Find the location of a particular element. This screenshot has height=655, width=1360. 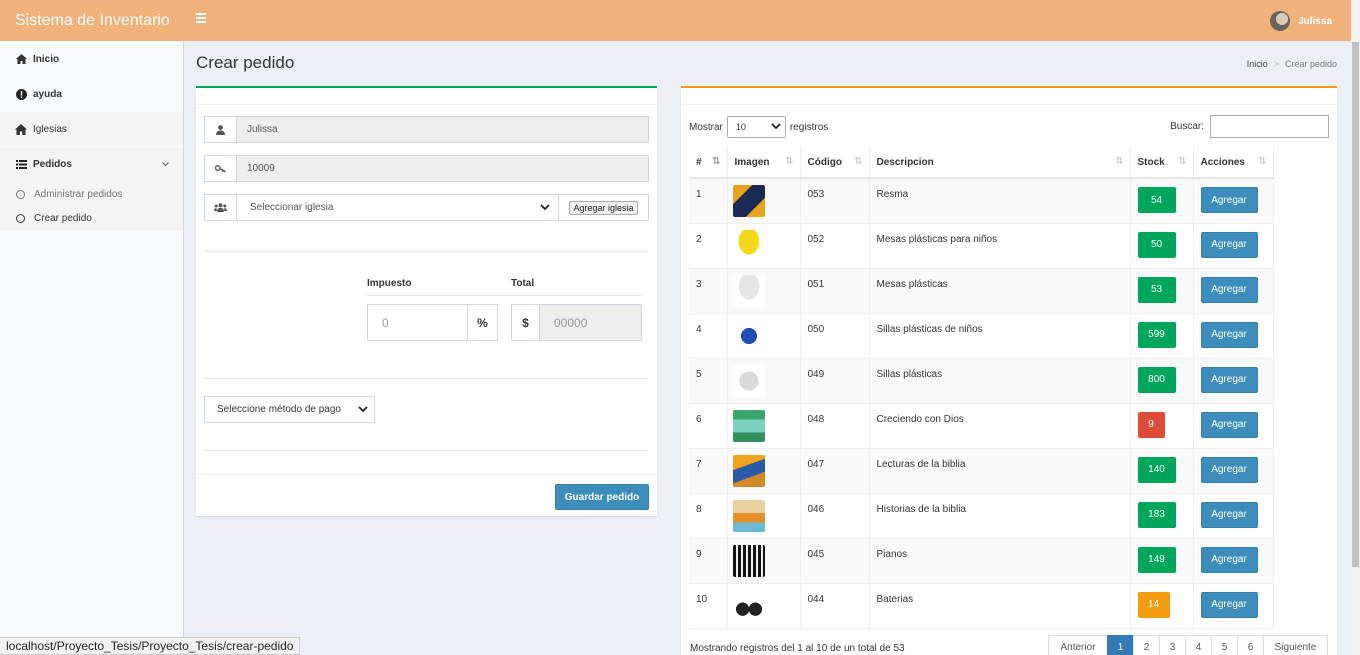

pagination-page: 3 is located at coordinates (1172, 645).